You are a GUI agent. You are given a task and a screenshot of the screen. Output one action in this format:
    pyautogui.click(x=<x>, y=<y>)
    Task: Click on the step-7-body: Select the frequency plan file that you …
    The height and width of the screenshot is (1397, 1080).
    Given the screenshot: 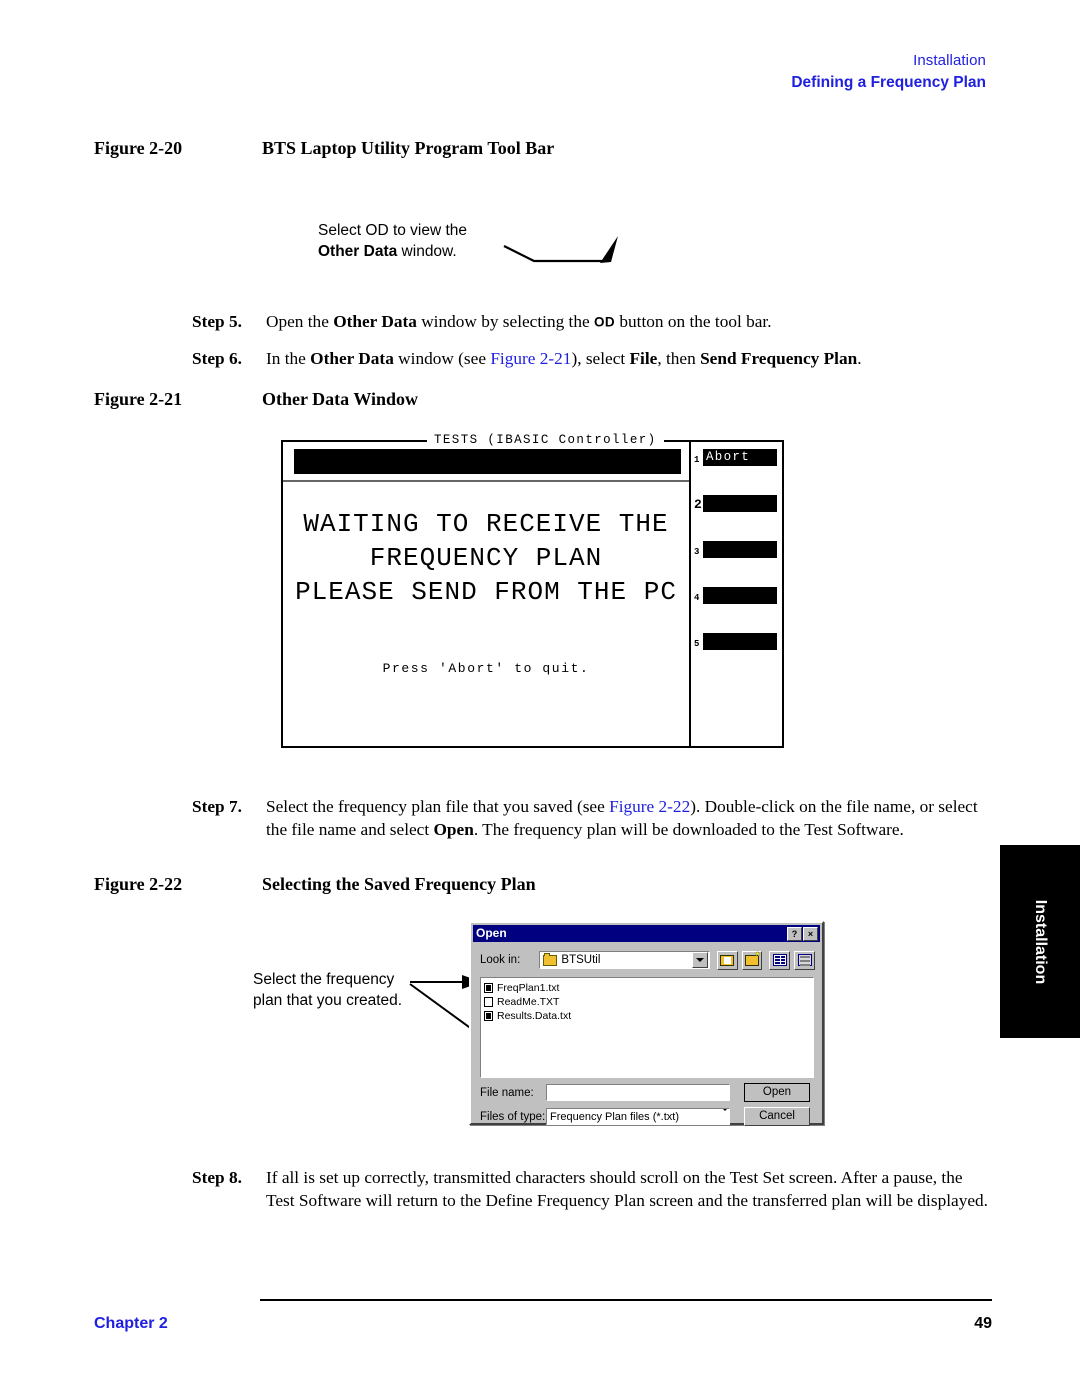 What is the action you would take?
    pyautogui.click(x=629, y=818)
    